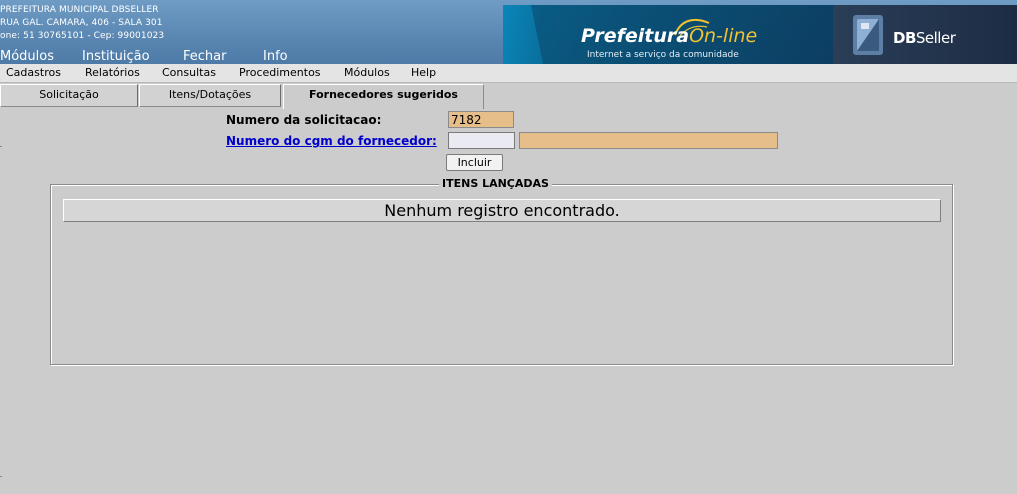 The image size is (1017, 494). Describe the element at coordinates (648, 140) in the screenshot. I see `cgm-name-field` at that location.